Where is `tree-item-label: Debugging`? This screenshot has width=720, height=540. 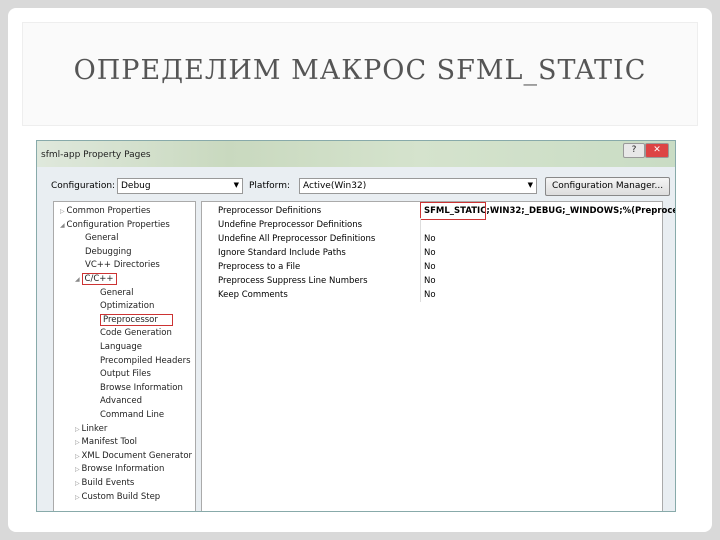
tree-item-label: Debugging is located at coordinates (108, 251).